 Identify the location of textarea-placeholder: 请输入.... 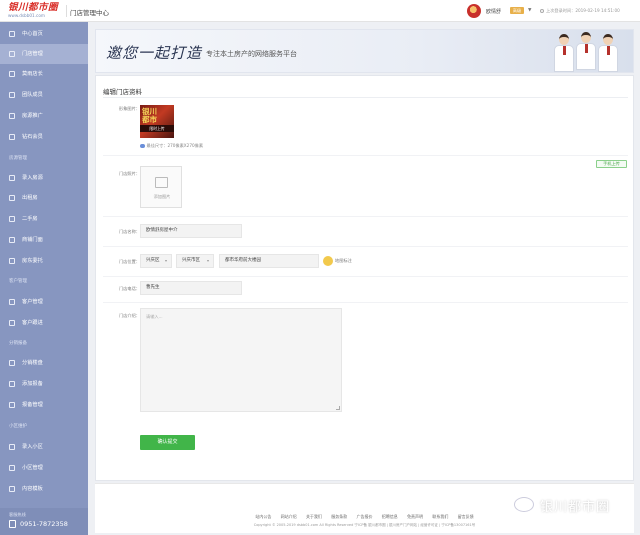
(154, 316).